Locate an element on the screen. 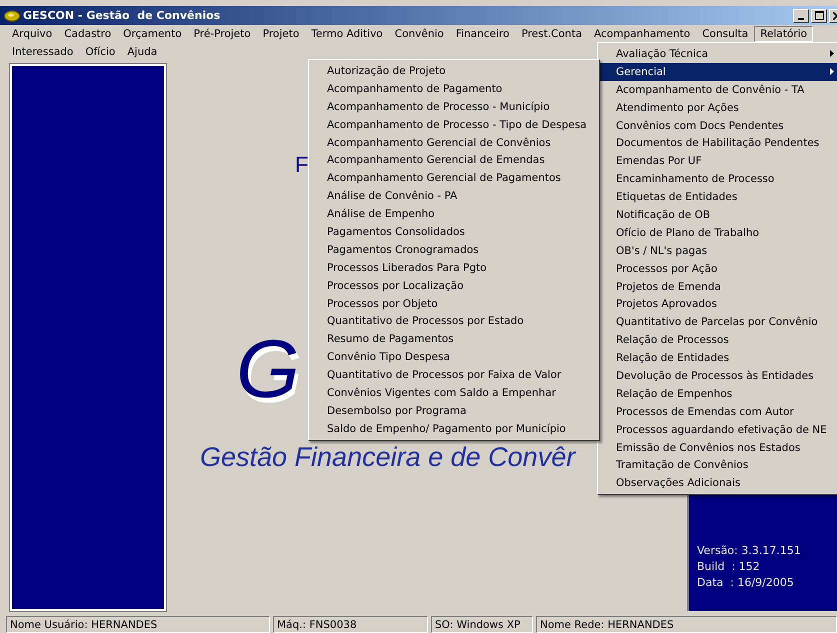  menu-entry: Notificação de OB is located at coordinates (718, 215).